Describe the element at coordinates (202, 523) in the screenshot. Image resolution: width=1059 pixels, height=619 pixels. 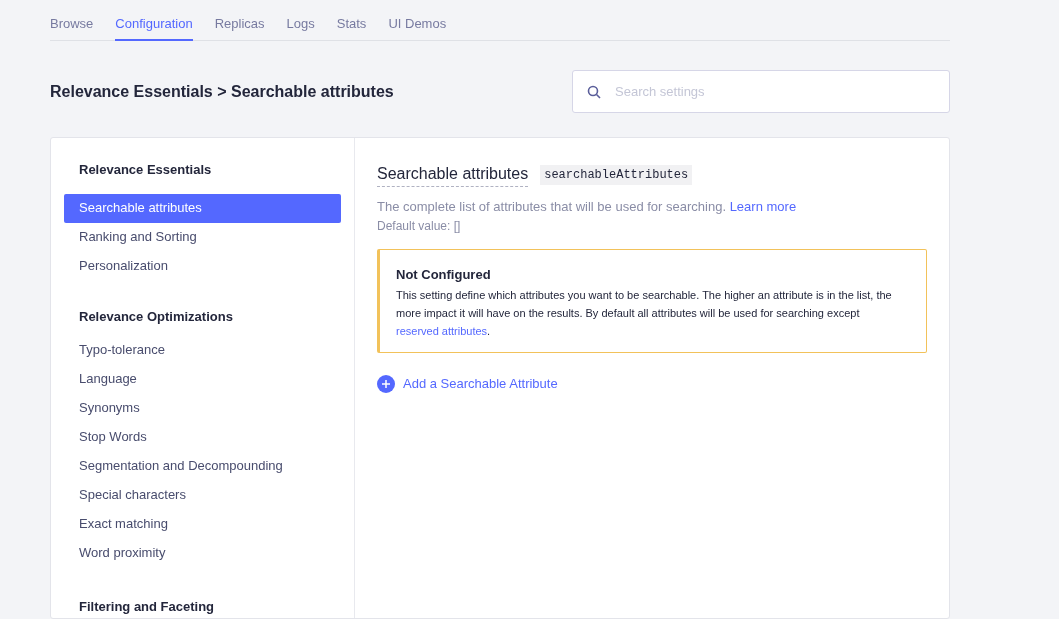
I see `sidebar-item: Exact matching` at that location.